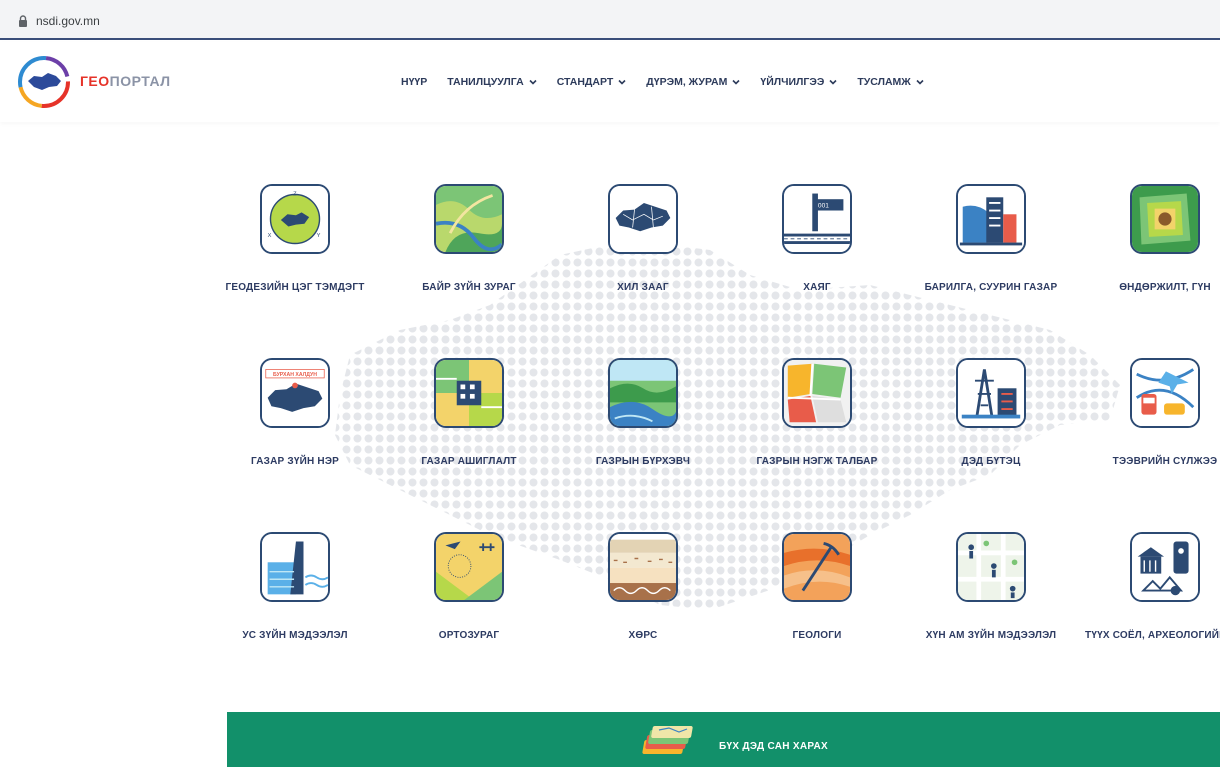  I want to click on nav-item-5: ТУСЛАМЖ, so click(890, 82).